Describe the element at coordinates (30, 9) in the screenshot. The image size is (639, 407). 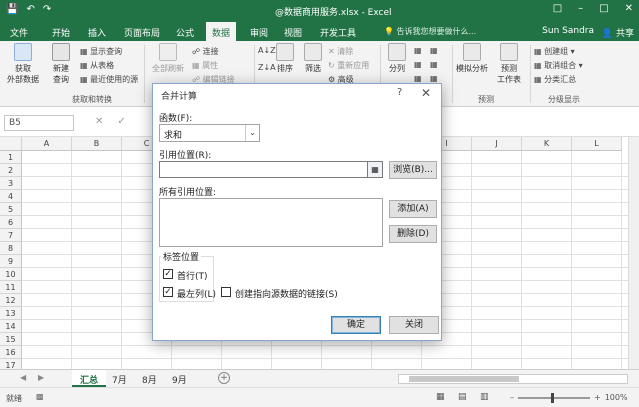
I see `undo-icon: ↶` at that location.